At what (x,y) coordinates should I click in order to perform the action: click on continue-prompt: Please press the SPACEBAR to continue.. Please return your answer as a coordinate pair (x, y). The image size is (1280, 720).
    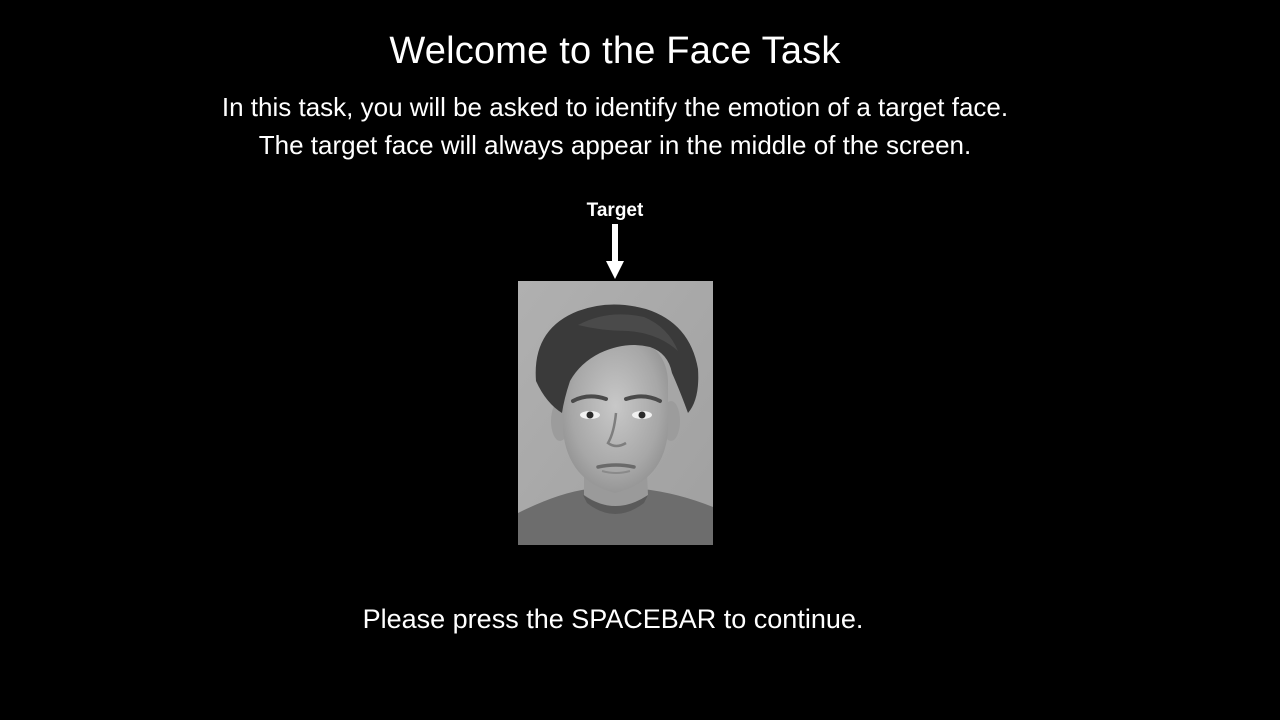
    Looking at the image, I should click on (613, 619).